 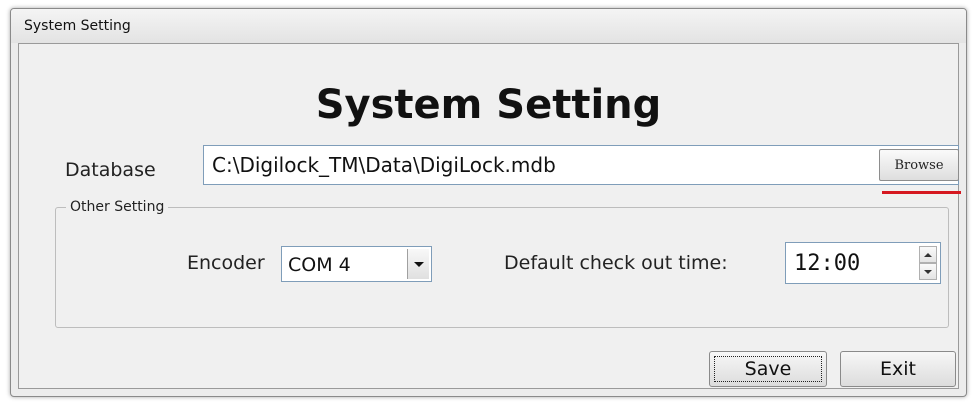 I want to click on exit-button: Exit, so click(x=898, y=369).